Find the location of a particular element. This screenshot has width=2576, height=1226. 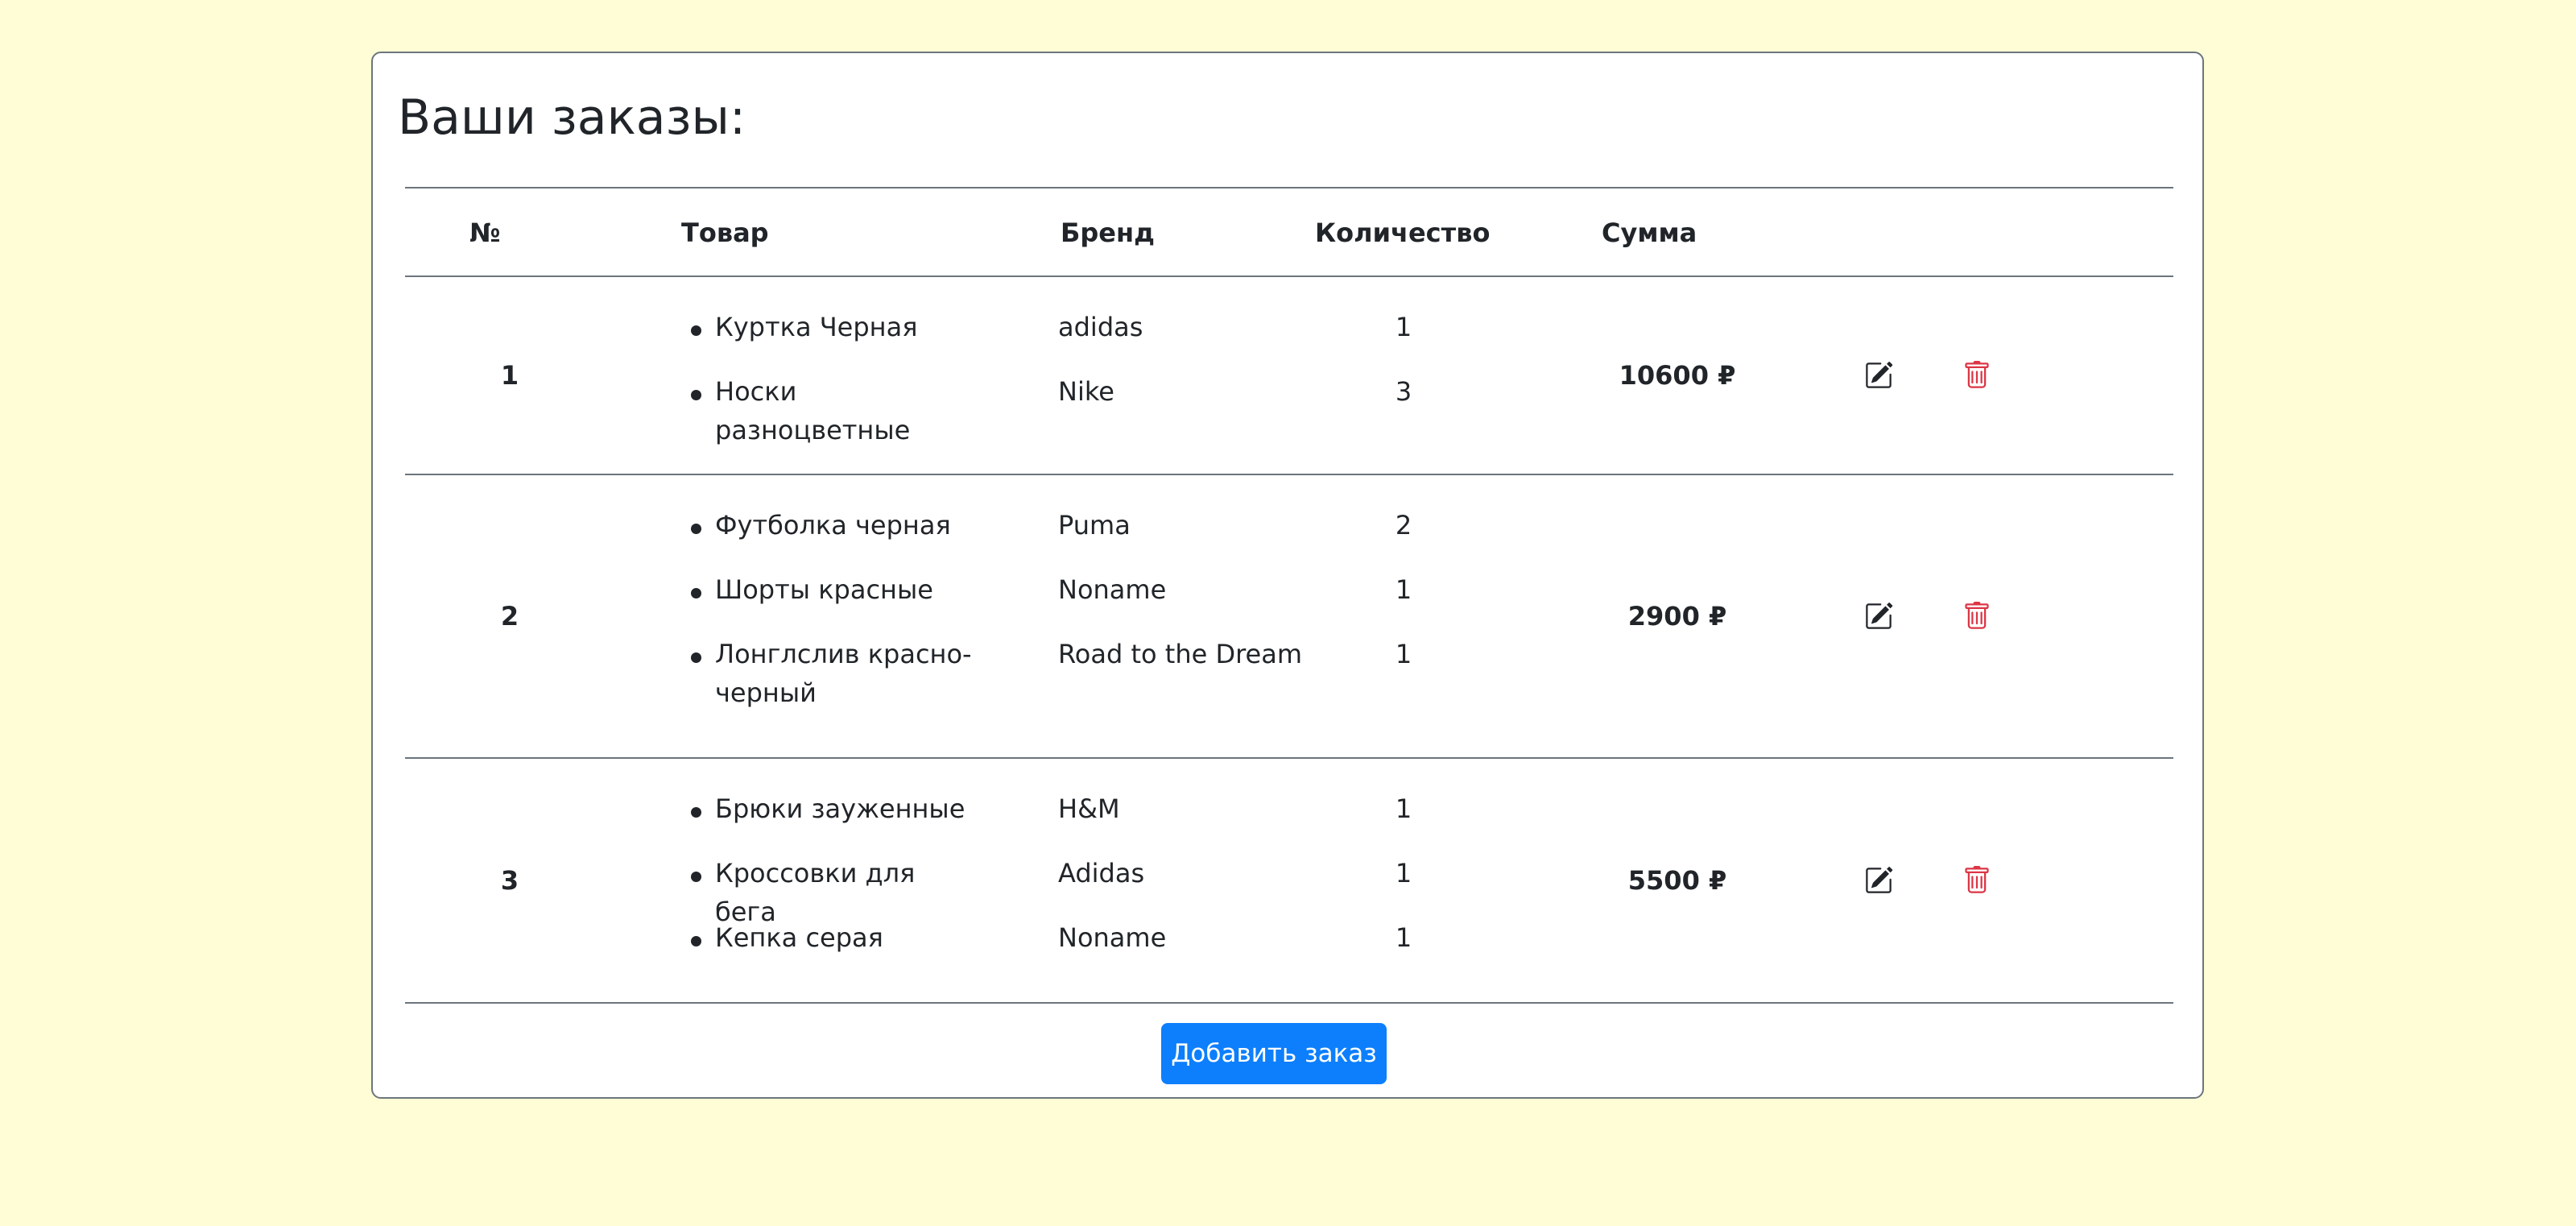

item-name: Брюки зауженные is located at coordinates (840, 808).